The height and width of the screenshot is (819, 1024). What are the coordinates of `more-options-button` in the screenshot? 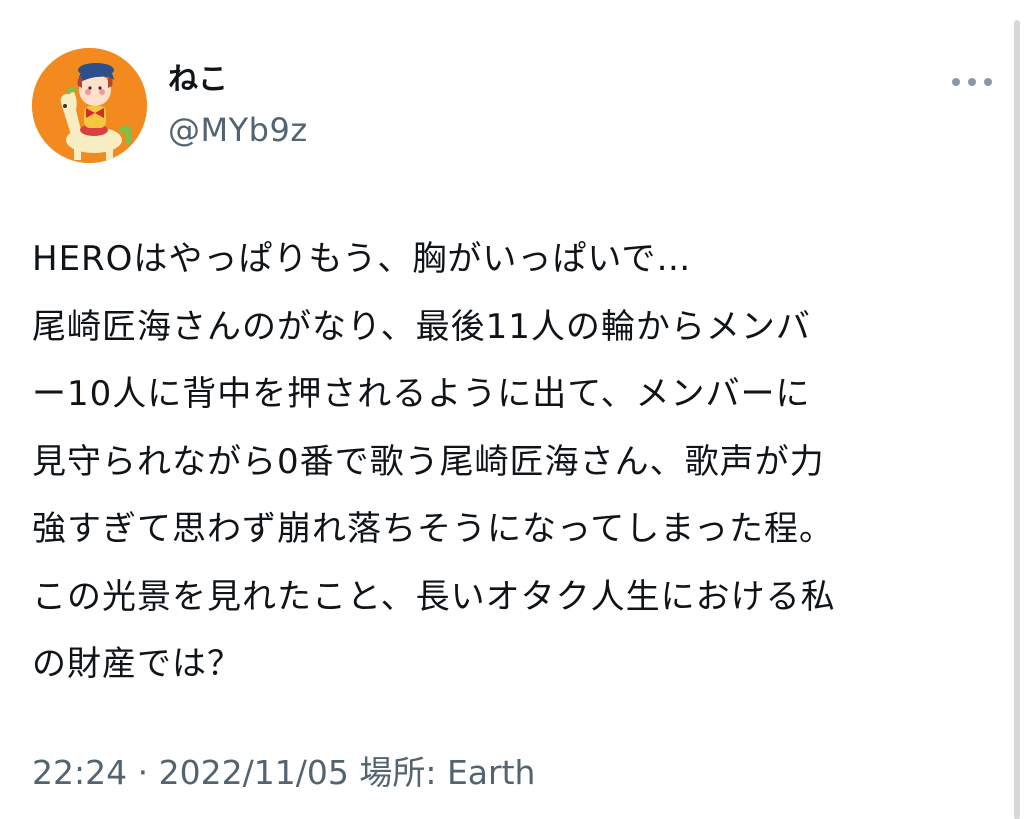 It's located at (972, 82).